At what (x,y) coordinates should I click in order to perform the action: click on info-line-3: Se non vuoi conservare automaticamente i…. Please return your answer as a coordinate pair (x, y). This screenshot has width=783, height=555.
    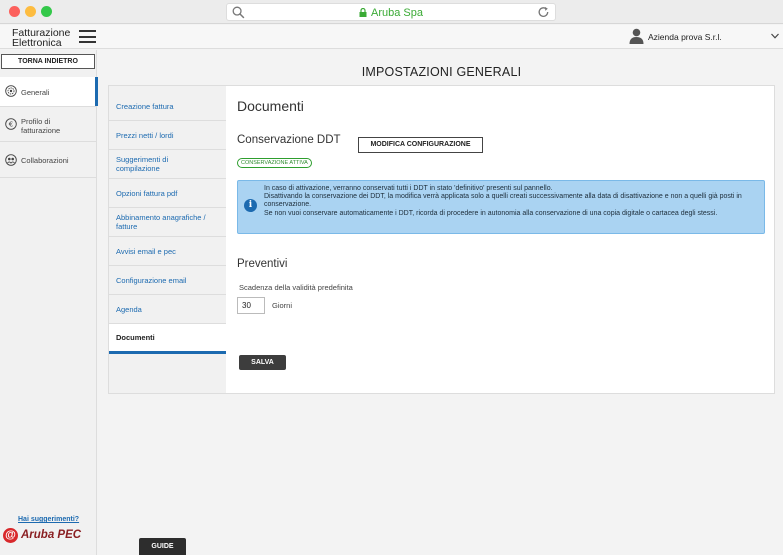
    Looking at the image, I should click on (491, 213).